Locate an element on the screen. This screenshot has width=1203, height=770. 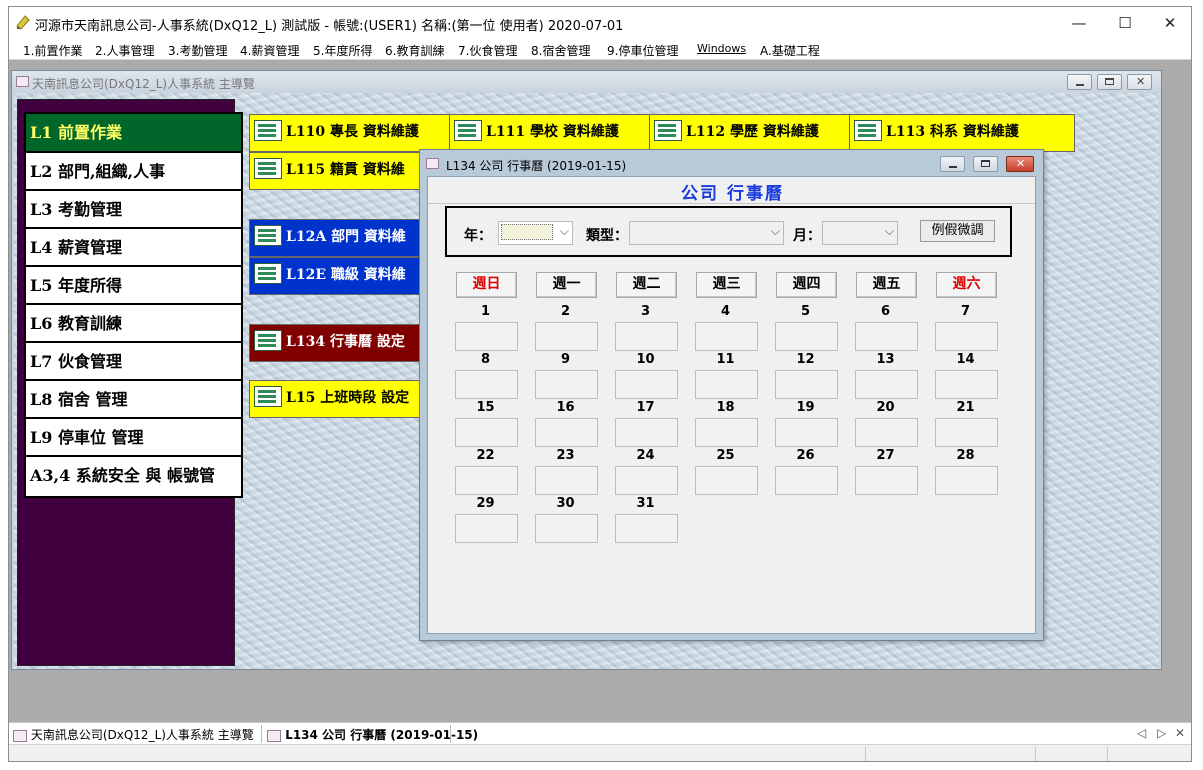
day-number: 25 is located at coordinates (725, 455).